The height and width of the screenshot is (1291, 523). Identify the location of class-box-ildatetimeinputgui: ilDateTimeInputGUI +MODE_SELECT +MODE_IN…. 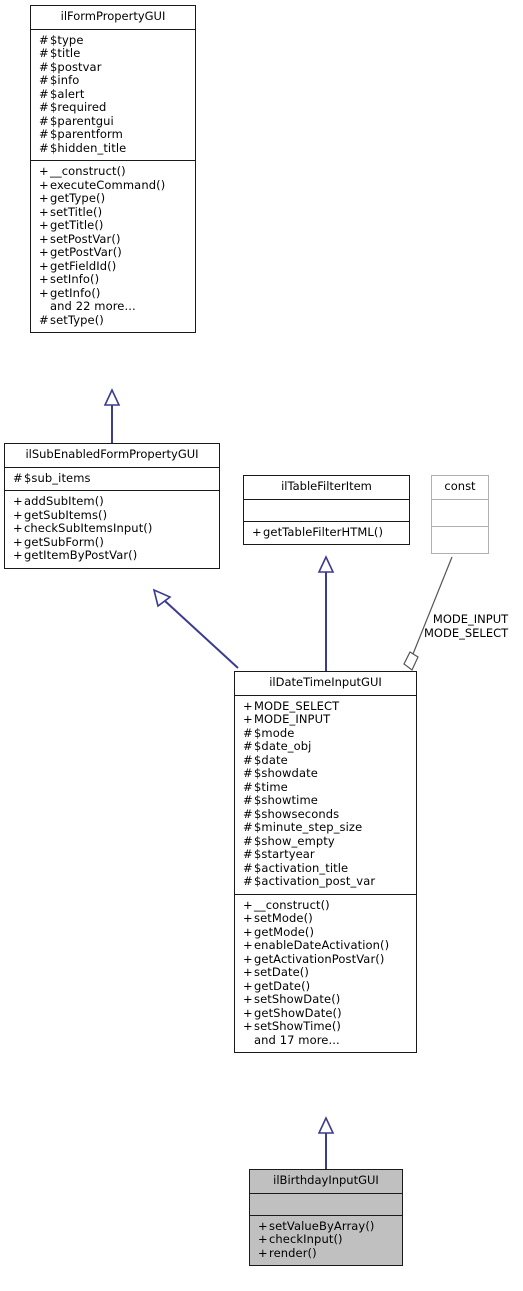
(325, 862).